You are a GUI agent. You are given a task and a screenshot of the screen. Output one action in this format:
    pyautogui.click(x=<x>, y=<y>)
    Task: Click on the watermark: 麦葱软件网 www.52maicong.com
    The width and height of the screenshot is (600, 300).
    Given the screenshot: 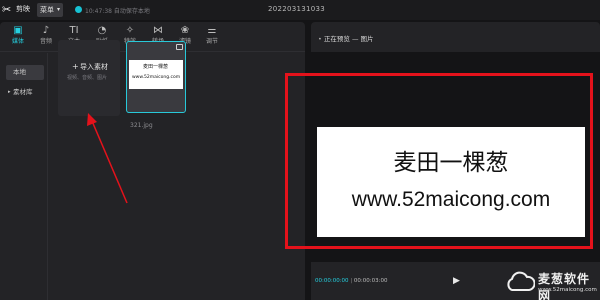 What is the action you would take?
    pyautogui.click(x=552, y=284)
    